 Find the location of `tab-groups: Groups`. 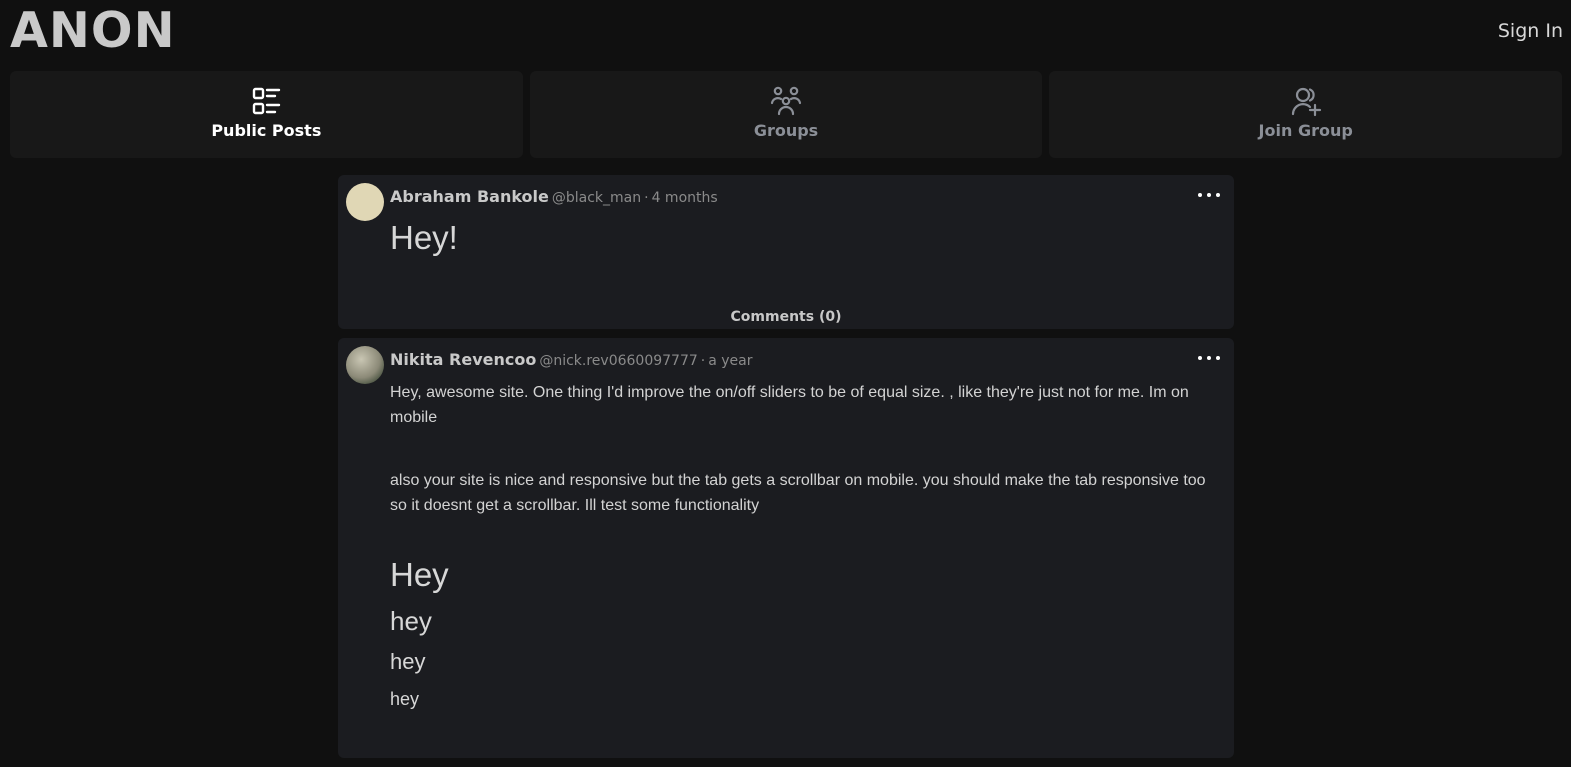

tab-groups: Groups is located at coordinates (786, 114).